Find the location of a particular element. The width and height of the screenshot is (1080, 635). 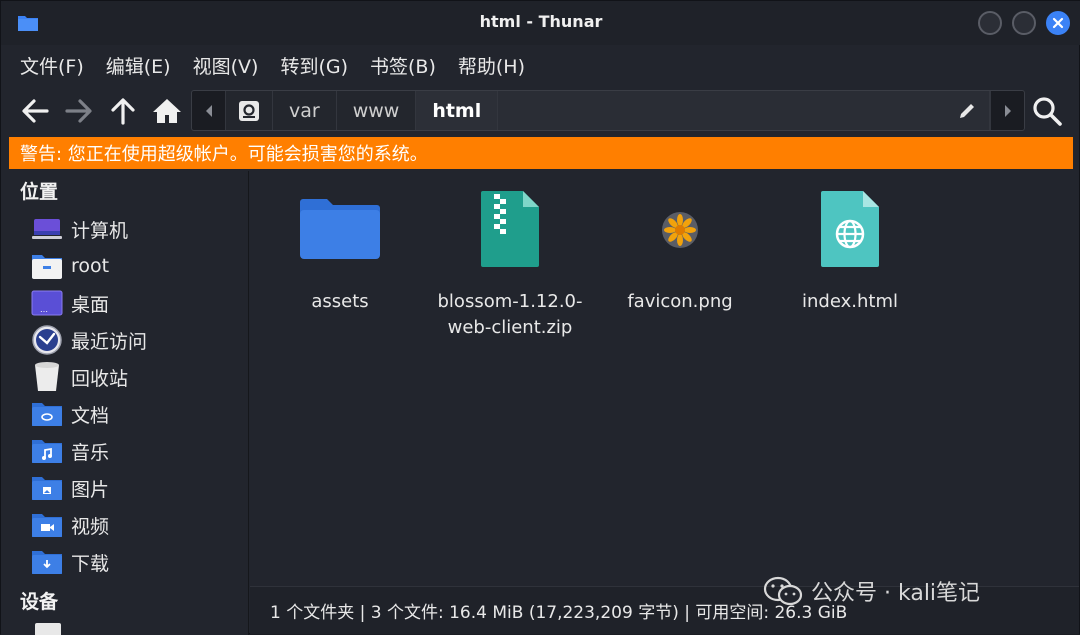

sidebar-item-root: root is located at coordinates (70, 266).